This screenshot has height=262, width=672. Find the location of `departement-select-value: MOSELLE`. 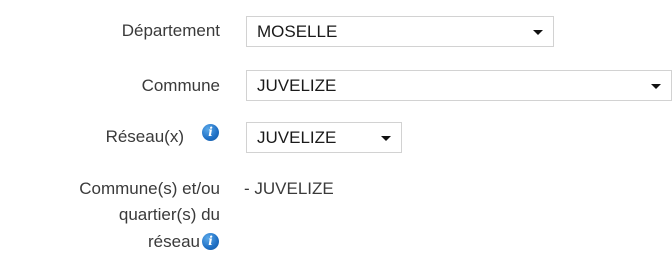

departement-select-value: MOSELLE is located at coordinates (297, 31).